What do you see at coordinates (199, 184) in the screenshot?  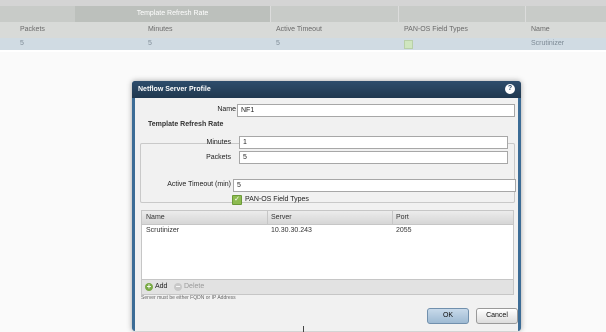 I see `active-timeout-label: Active Timeout (min)` at bounding box center [199, 184].